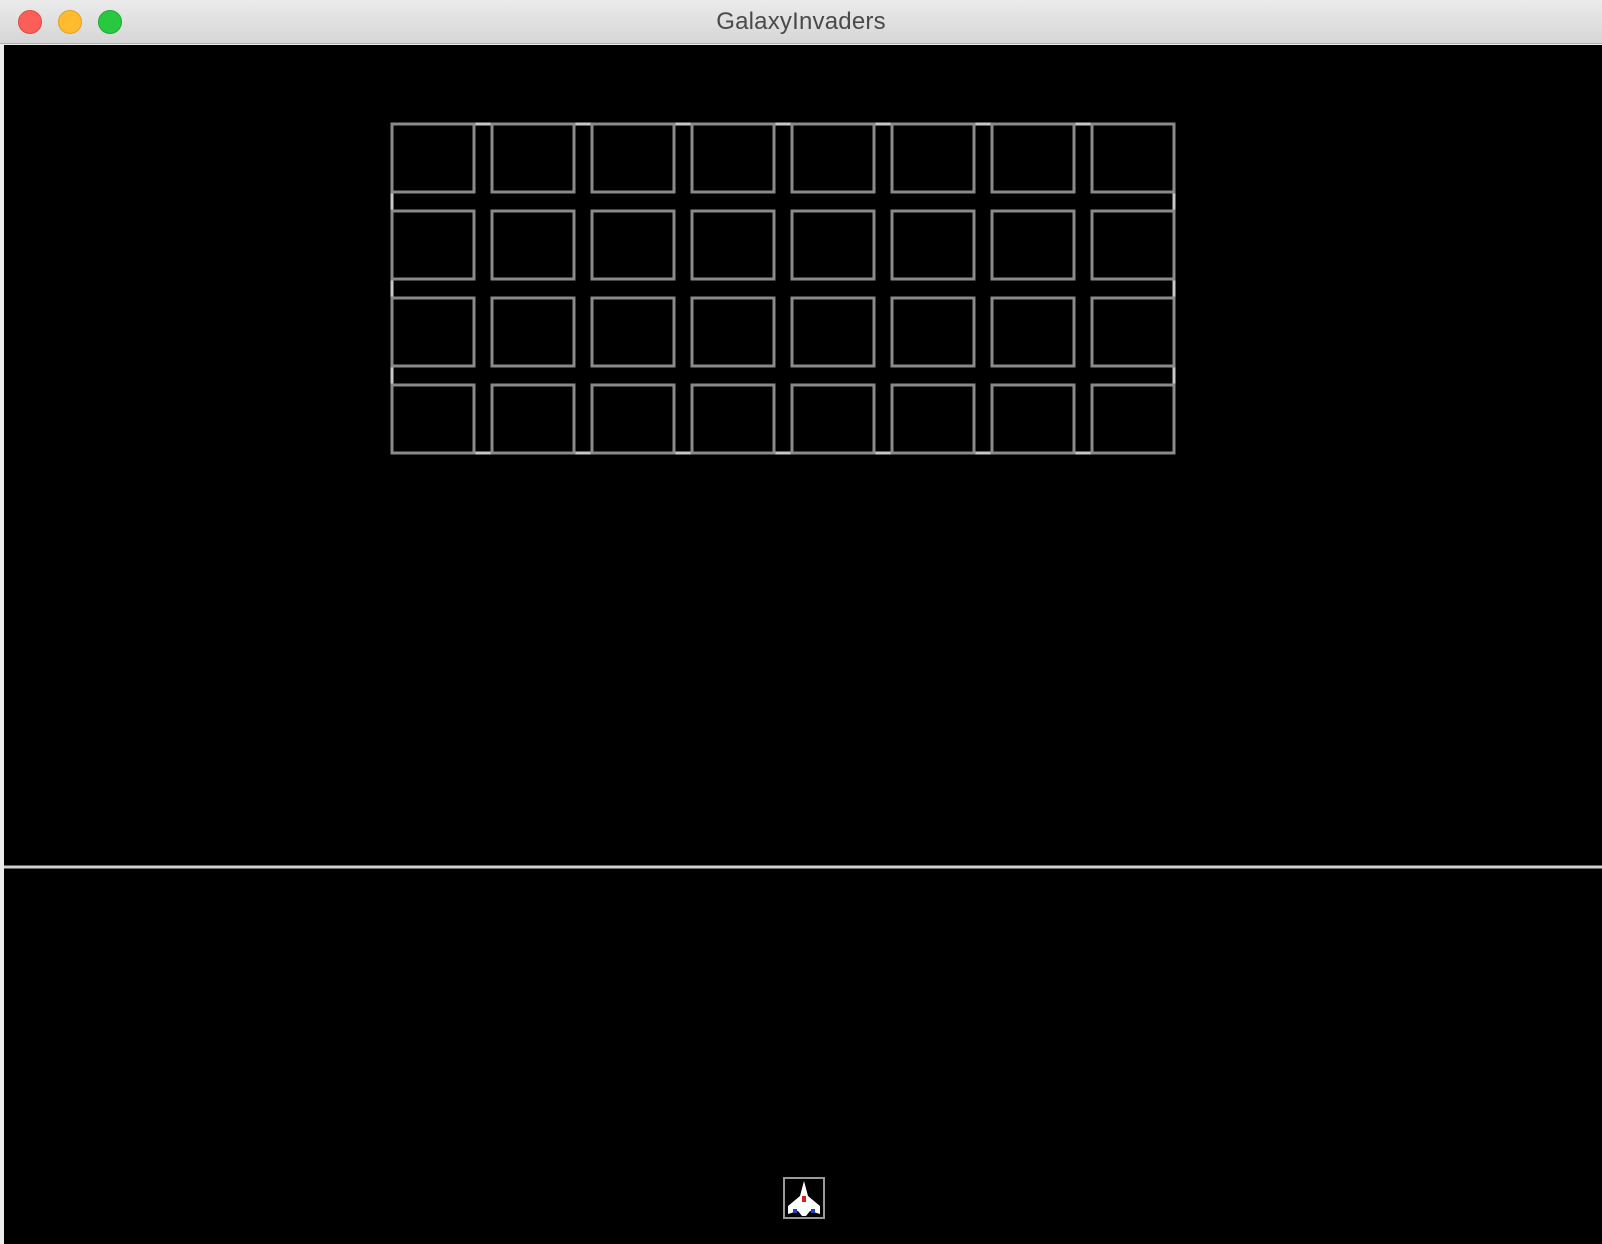 This screenshot has width=1602, height=1244. I want to click on fighter-ship-icon, so click(804, 1198).